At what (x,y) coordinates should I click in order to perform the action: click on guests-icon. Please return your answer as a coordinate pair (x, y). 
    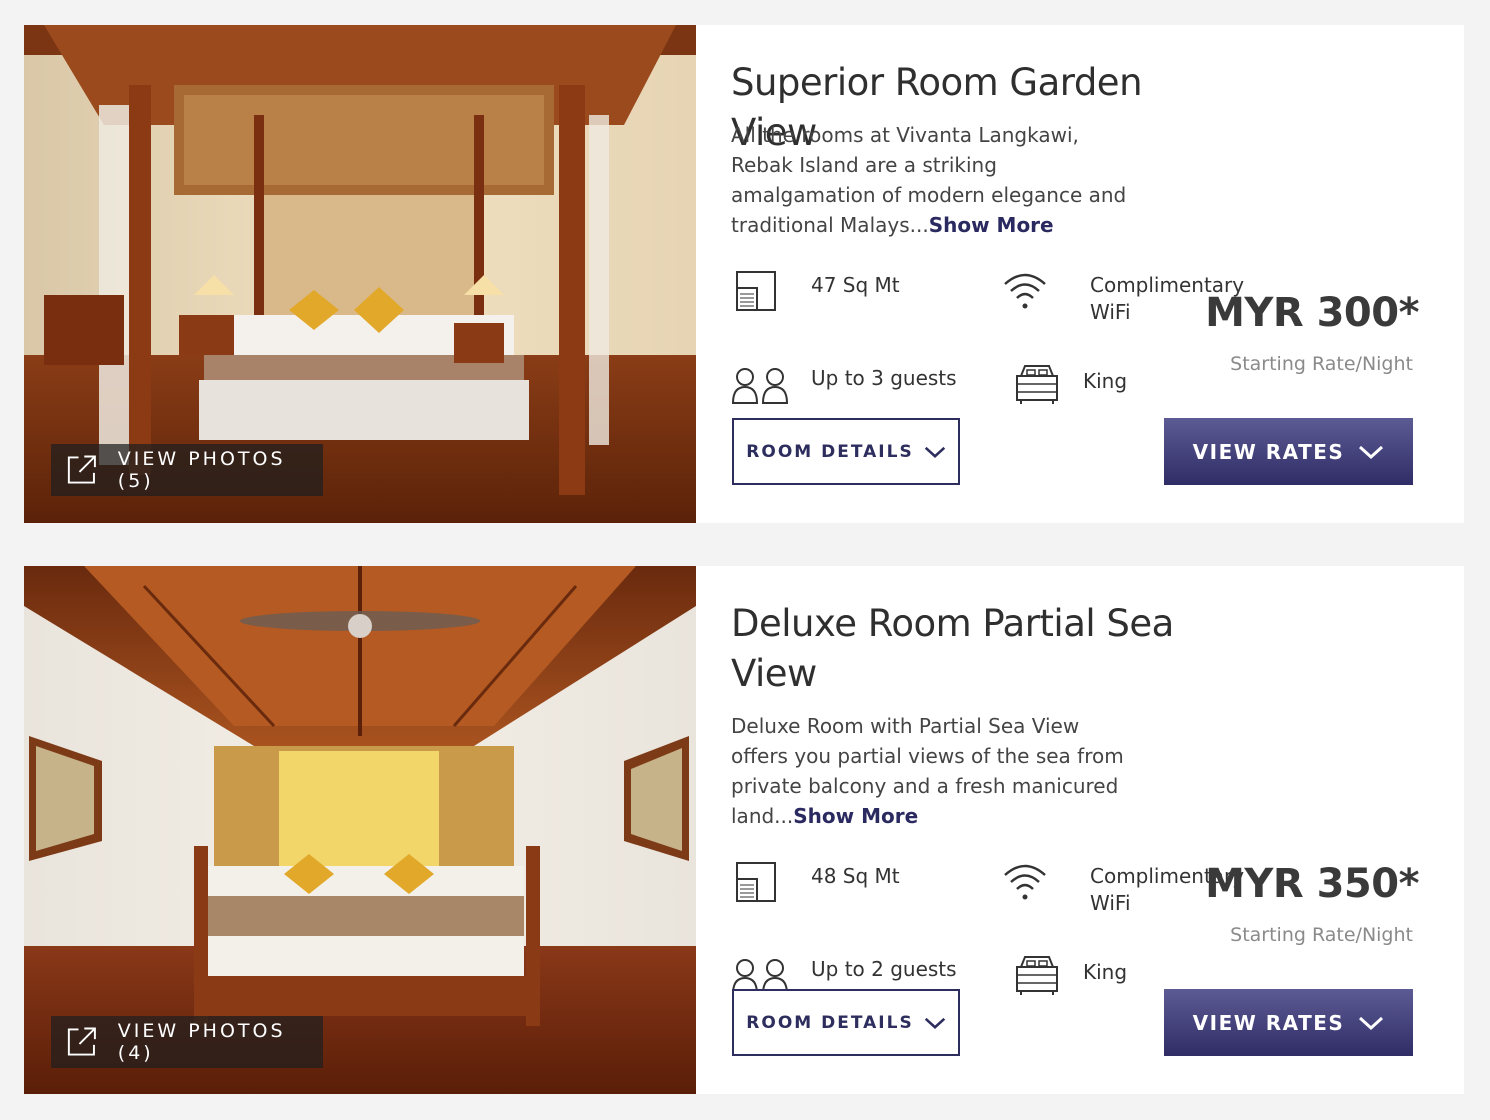
    Looking at the image, I should click on (760, 386).